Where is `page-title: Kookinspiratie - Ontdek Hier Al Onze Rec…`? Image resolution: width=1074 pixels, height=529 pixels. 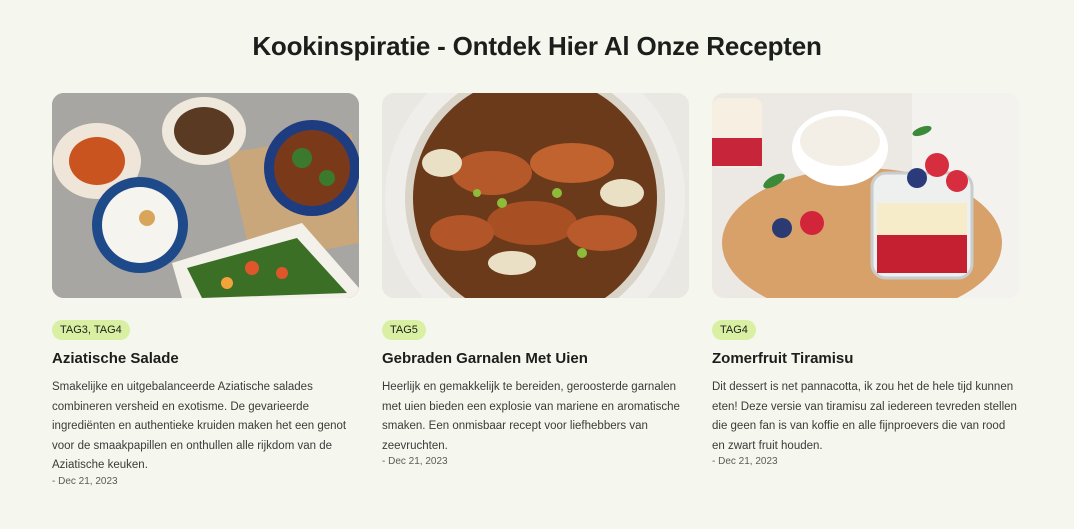 page-title: Kookinspiratie - Ontdek Hier Al Onze Rec… is located at coordinates (537, 46).